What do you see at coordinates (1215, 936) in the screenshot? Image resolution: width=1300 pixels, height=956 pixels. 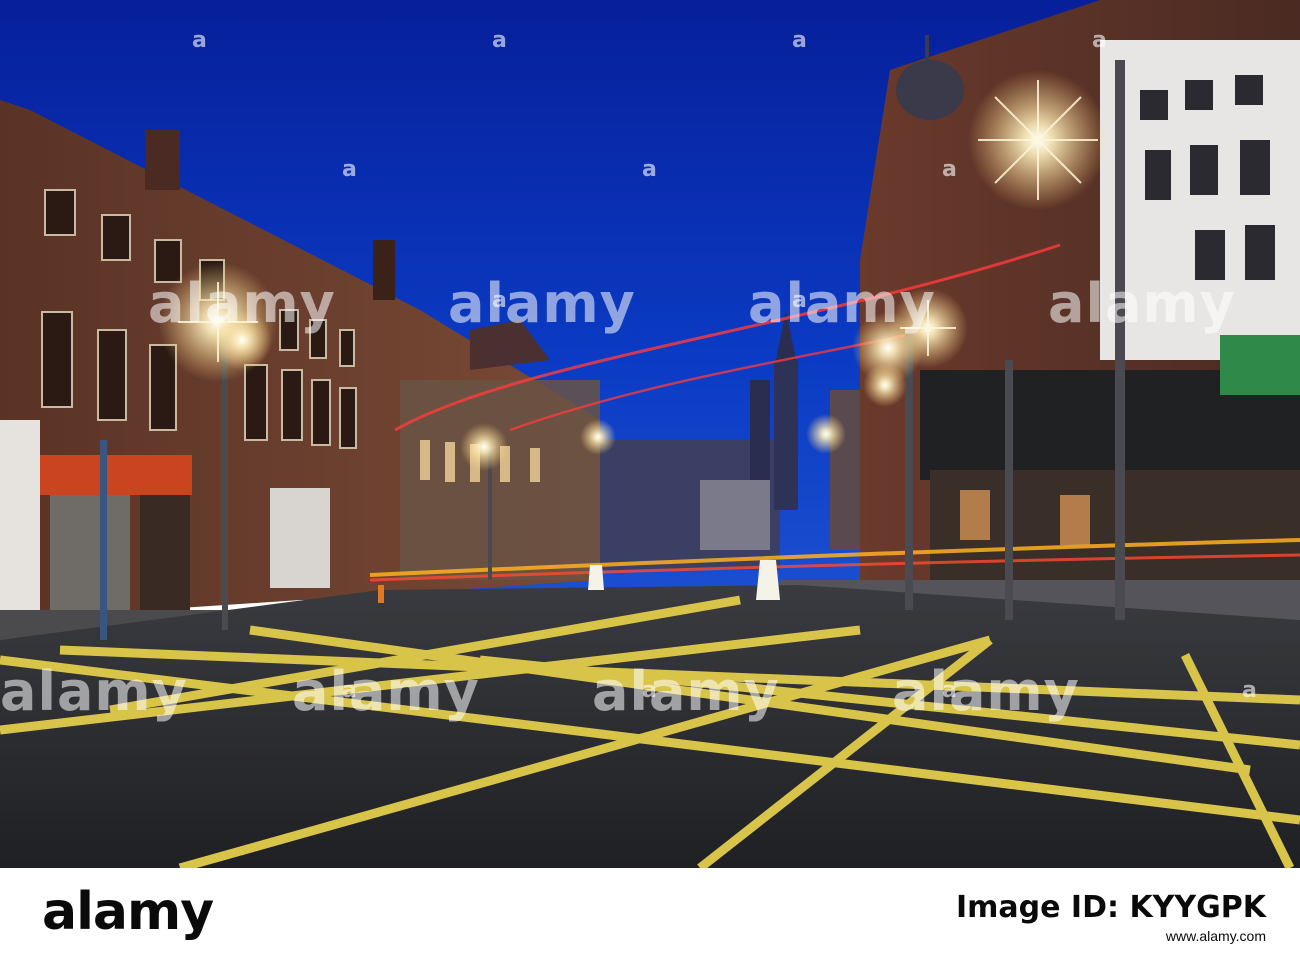 I see `site-url: www.alamy.com` at bounding box center [1215, 936].